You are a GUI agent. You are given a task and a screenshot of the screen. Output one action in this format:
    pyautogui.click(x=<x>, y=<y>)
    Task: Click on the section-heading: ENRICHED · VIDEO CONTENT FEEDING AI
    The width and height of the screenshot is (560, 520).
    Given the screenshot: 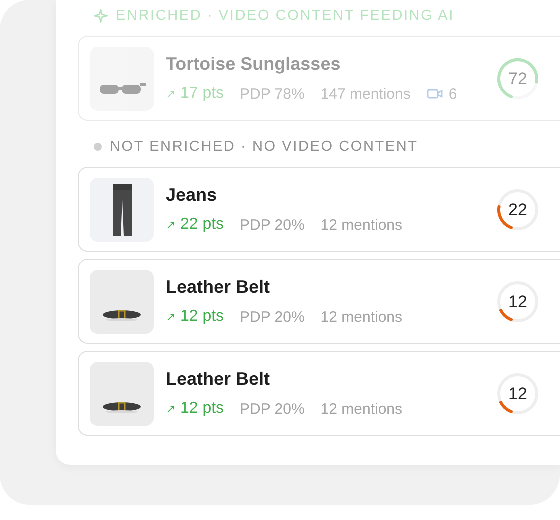 What is the action you would take?
    pyautogui.click(x=285, y=16)
    